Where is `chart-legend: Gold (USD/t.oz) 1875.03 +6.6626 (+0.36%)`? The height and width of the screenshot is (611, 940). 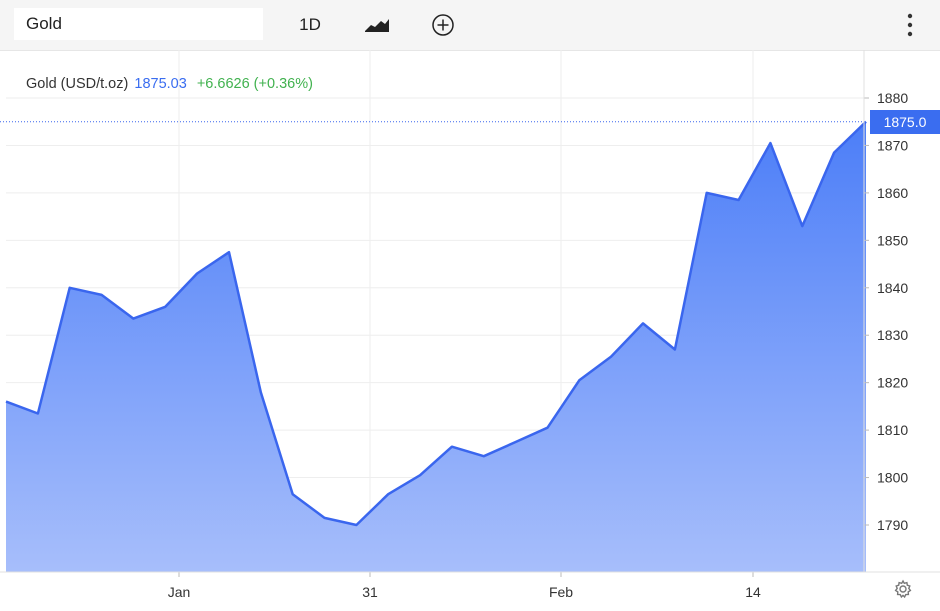
chart-legend: Gold (USD/t.oz) 1875.03 +6.6626 (+0.36%) is located at coordinates (169, 84).